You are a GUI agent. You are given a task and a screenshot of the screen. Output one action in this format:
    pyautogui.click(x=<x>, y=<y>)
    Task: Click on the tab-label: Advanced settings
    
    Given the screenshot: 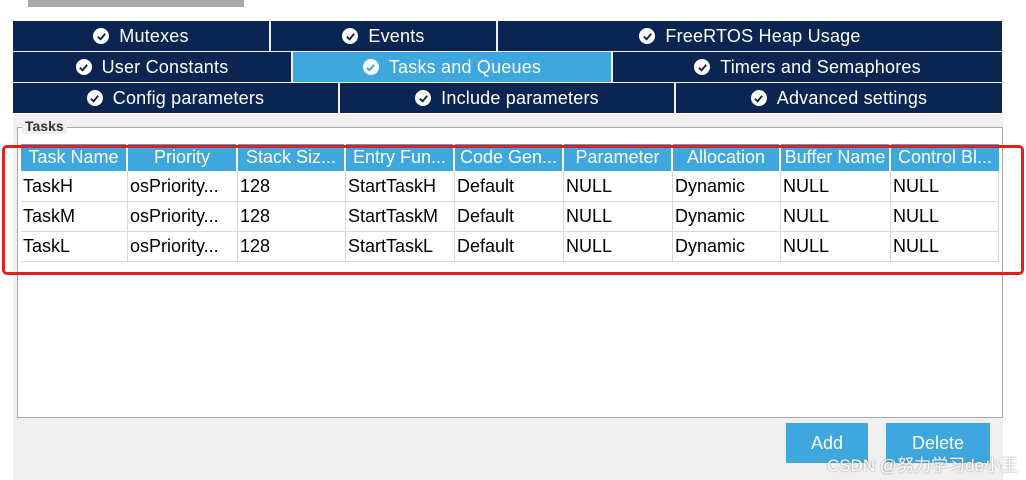 What is the action you would take?
    pyautogui.click(x=852, y=97)
    